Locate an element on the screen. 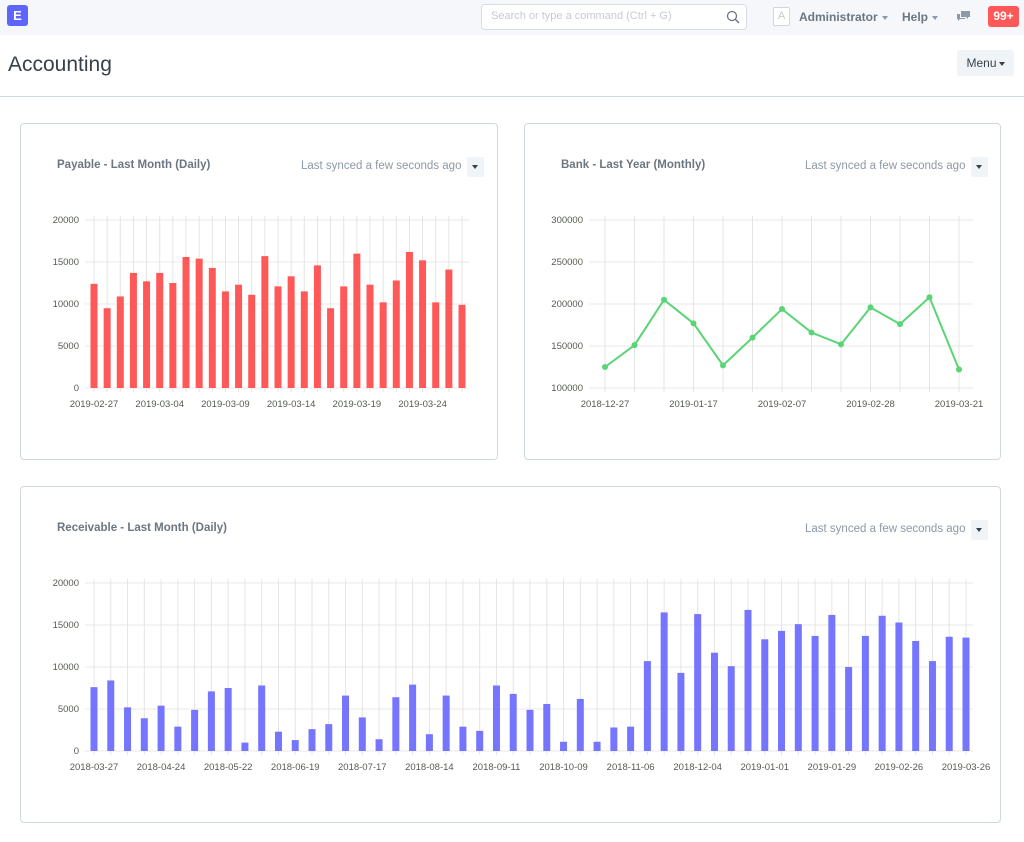 Image resolution: width=1024 pixels, height=842 pixels. x-tick-label: 2019-03-09 is located at coordinates (225, 404).